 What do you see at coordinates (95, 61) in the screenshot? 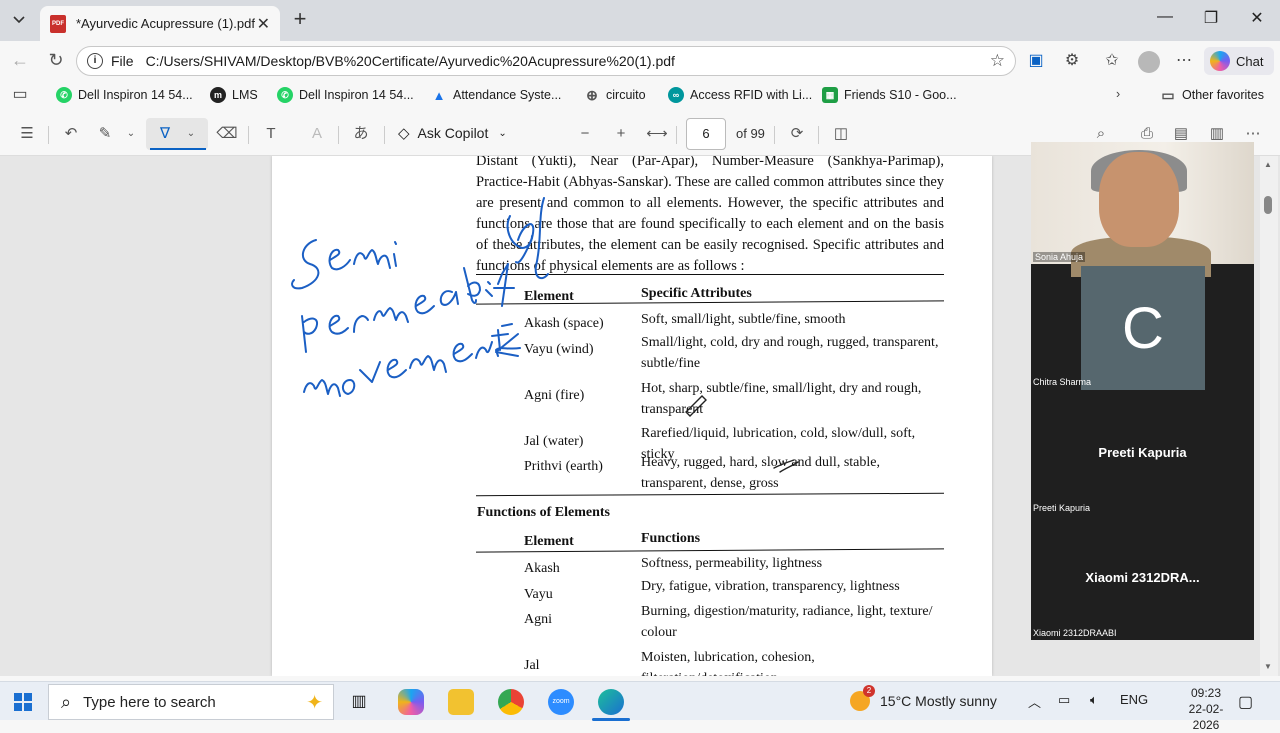
I see `info-icon: i` at bounding box center [95, 61].